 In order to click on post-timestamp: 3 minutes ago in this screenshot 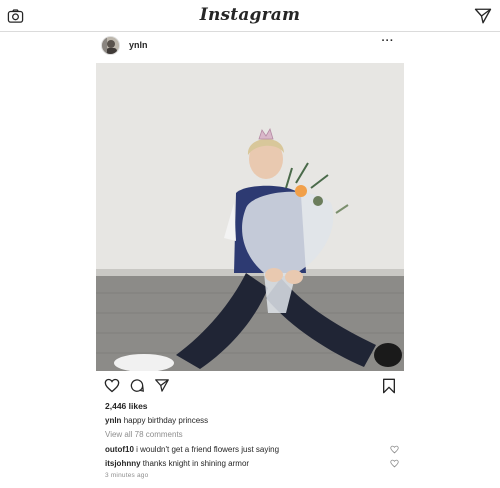, I will do `click(127, 475)`.